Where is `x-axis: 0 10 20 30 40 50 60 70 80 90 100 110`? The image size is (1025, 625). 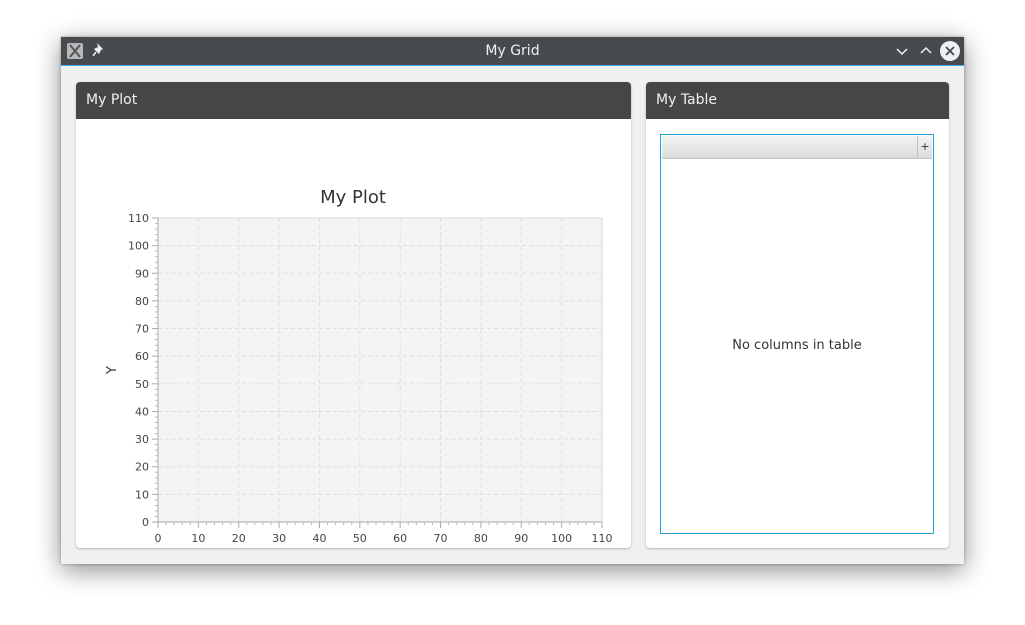 x-axis: 0 10 20 30 40 50 60 70 80 90 100 110 is located at coordinates (384, 533).